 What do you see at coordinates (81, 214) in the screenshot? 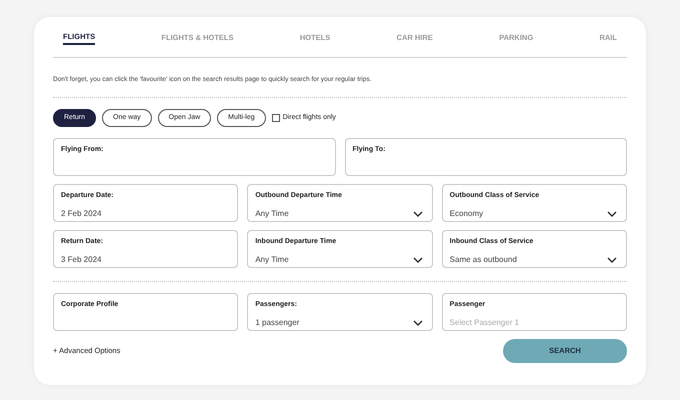
I see `field-value: 2 Feb 2024` at bounding box center [81, 214].